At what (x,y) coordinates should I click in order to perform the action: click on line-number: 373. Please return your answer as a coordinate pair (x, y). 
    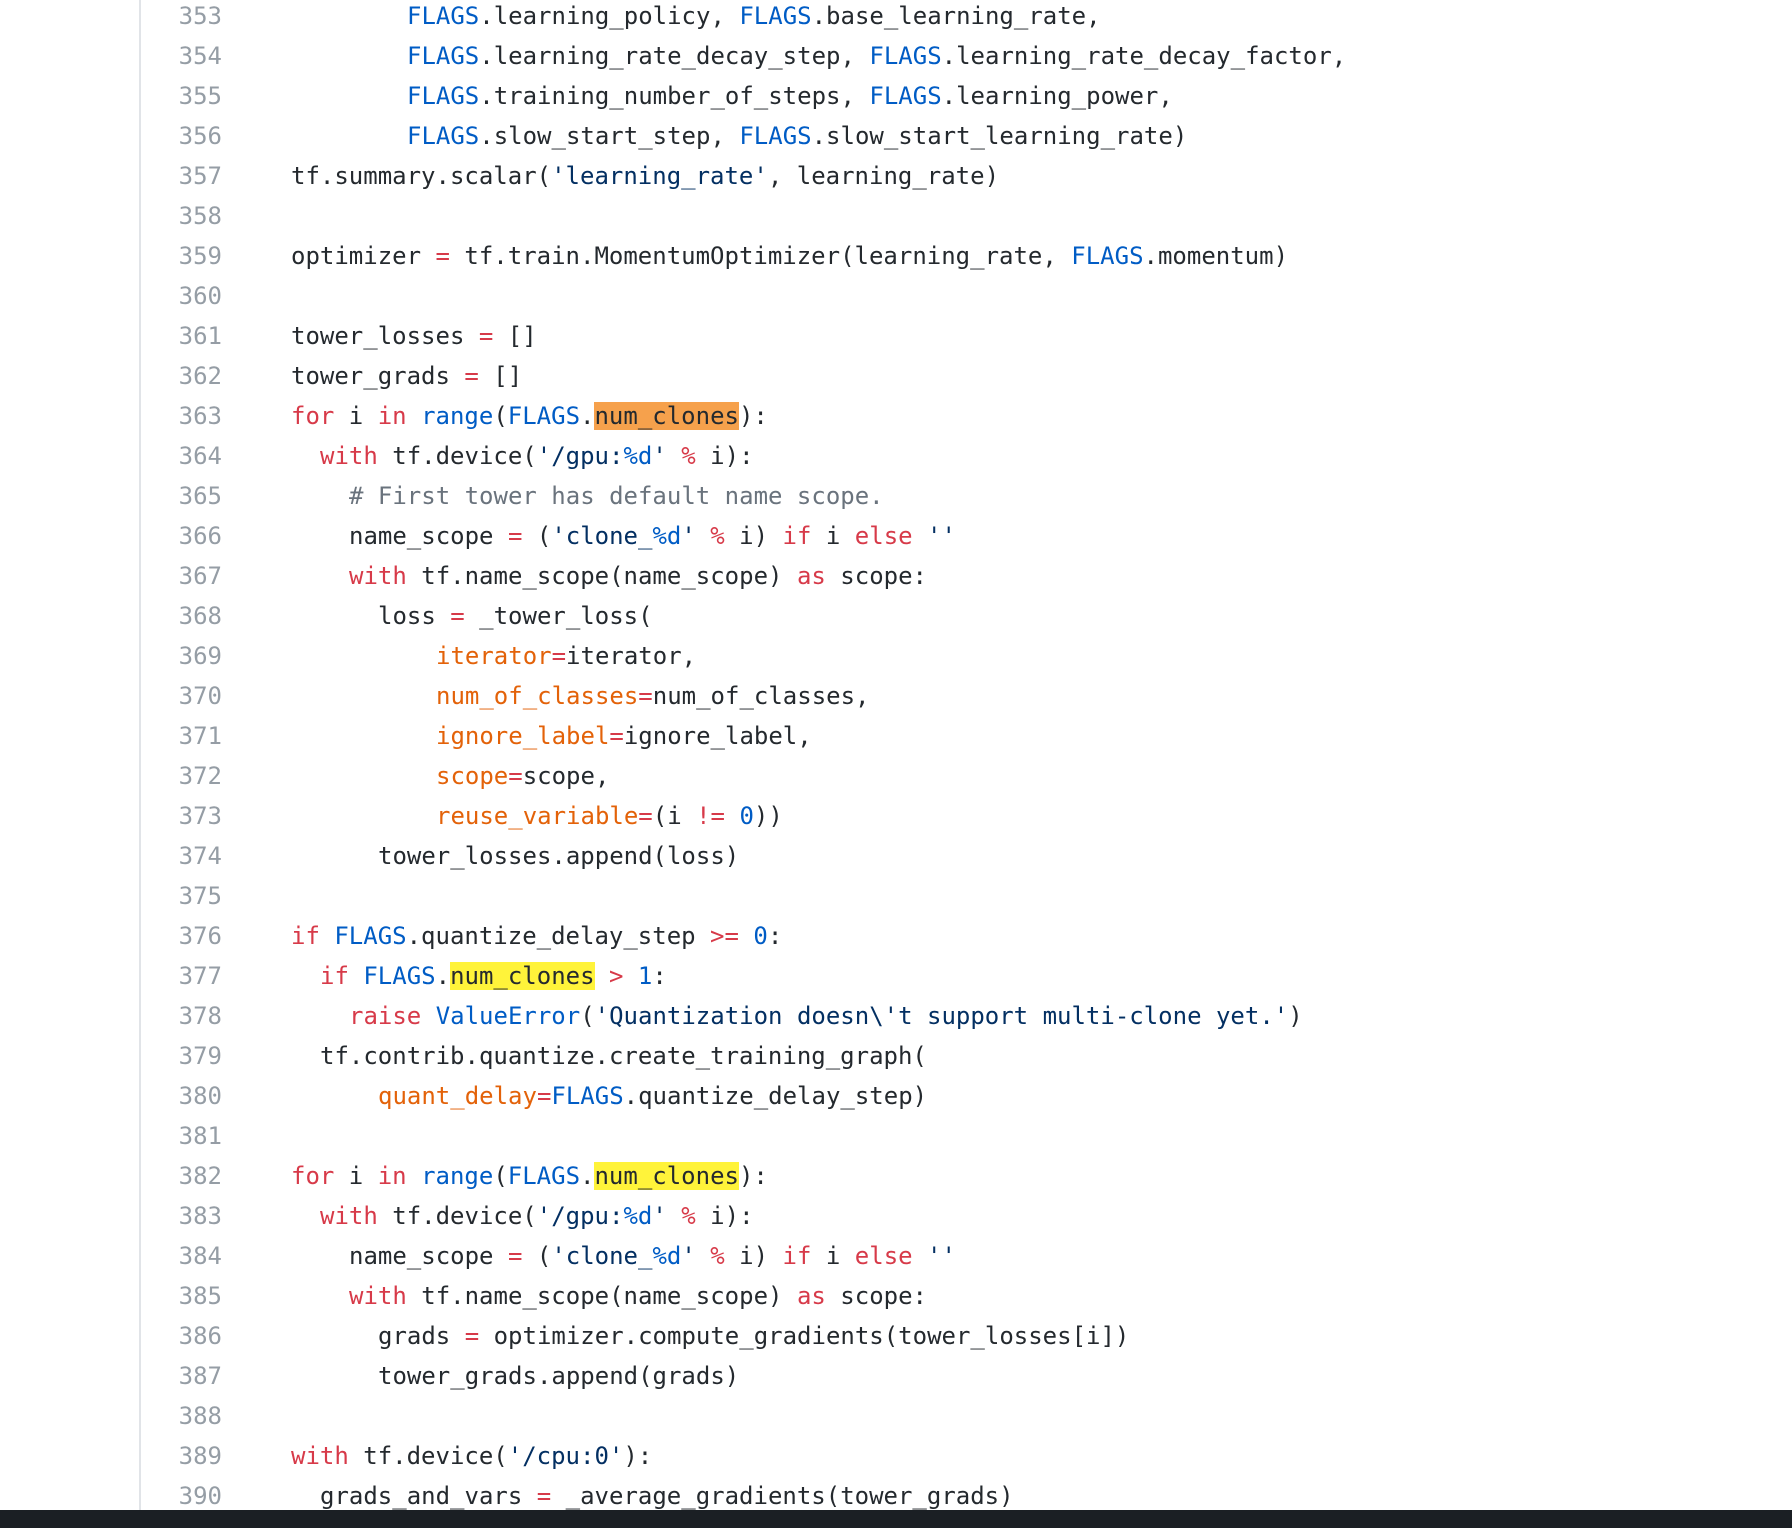
    Looking at the image, I should click on (186, 816).